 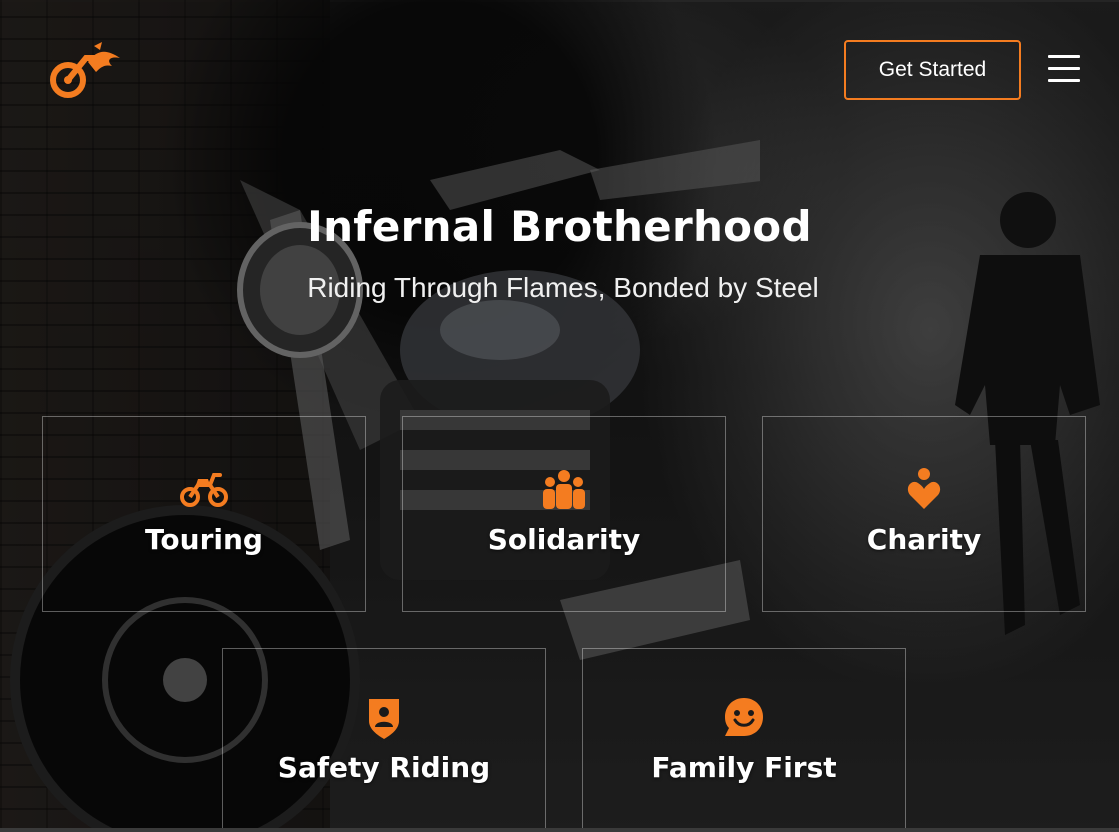 What do you see at coordinates (384, 717) in the screenshot?
I see `shield-person-icon` at bounding box center [384, 717].